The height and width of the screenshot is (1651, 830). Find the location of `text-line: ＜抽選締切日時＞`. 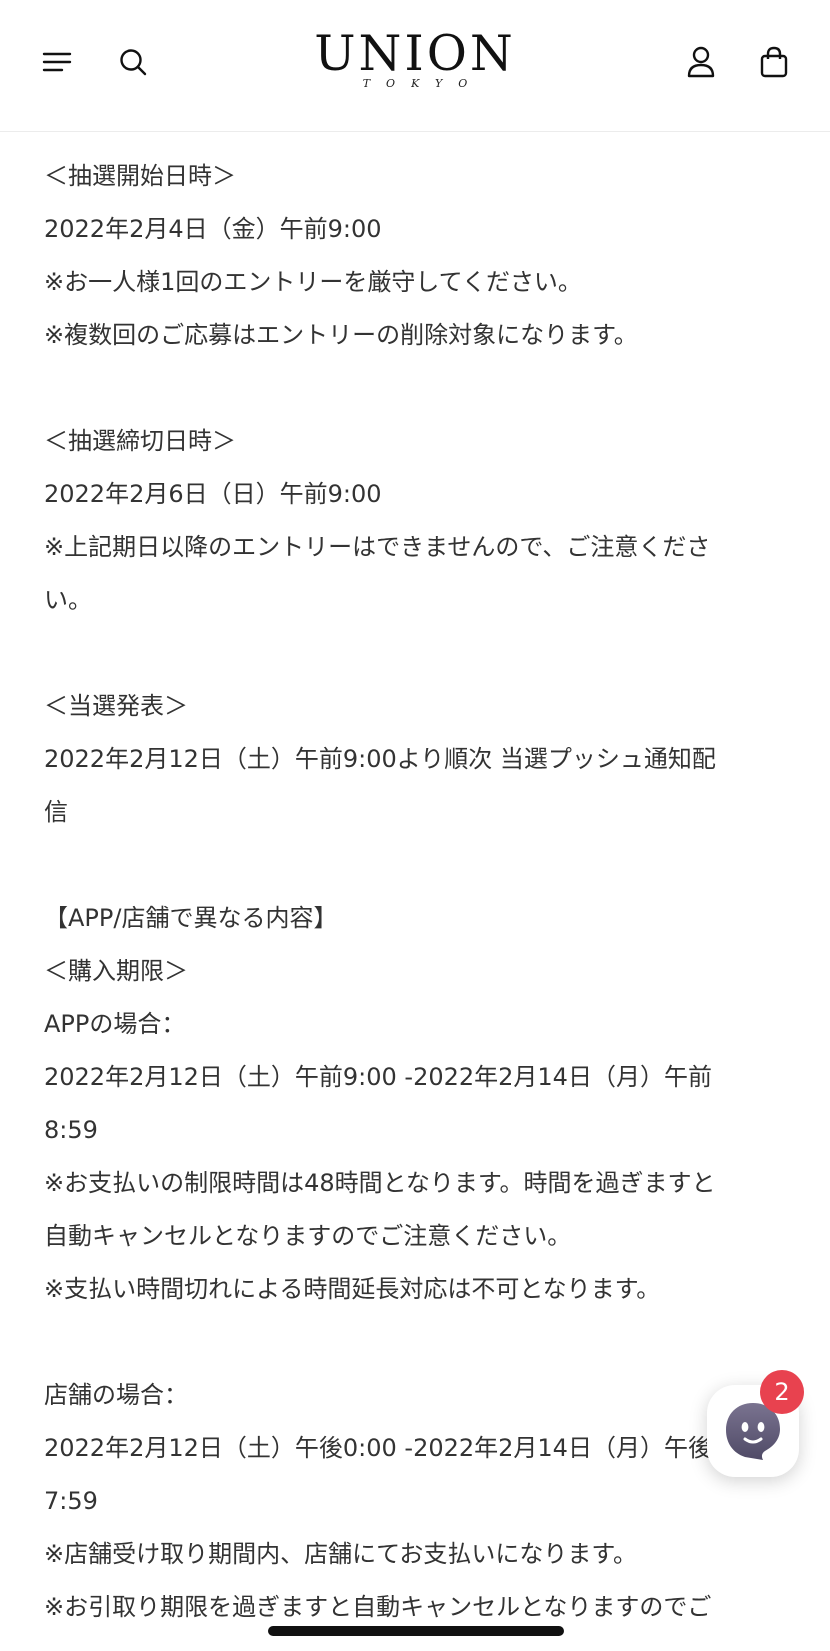

text-line: ＜抽選締切日時＞ is located at coordinates (140, 441).